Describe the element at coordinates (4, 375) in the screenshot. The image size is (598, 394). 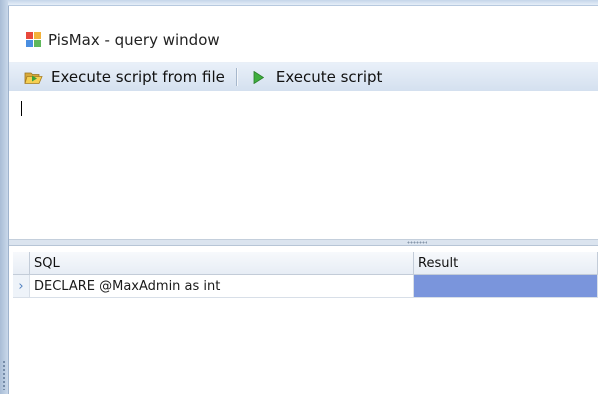
I see `resize-grip` at that location.